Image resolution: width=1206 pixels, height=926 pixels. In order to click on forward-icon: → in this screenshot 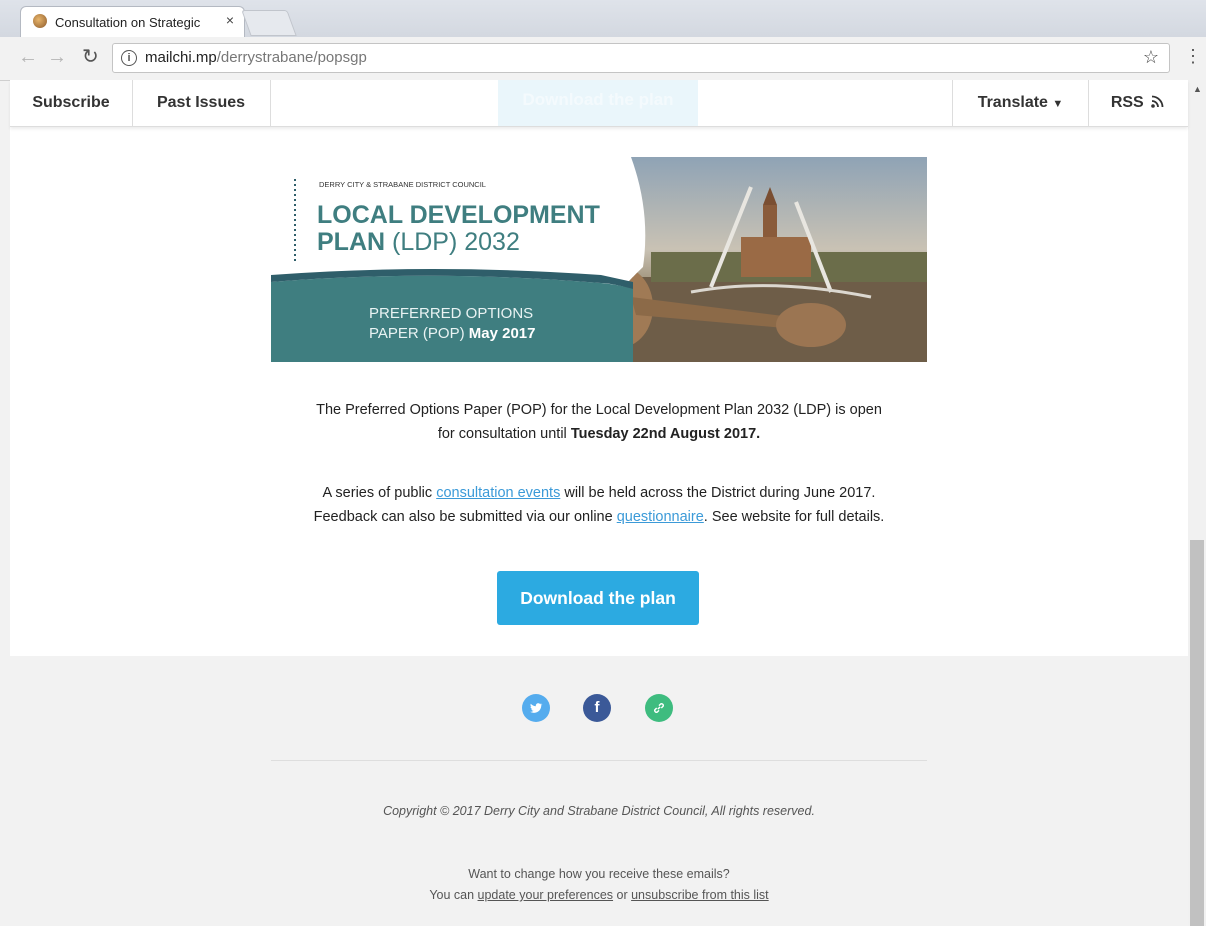, I will do `click(57, 57)`.